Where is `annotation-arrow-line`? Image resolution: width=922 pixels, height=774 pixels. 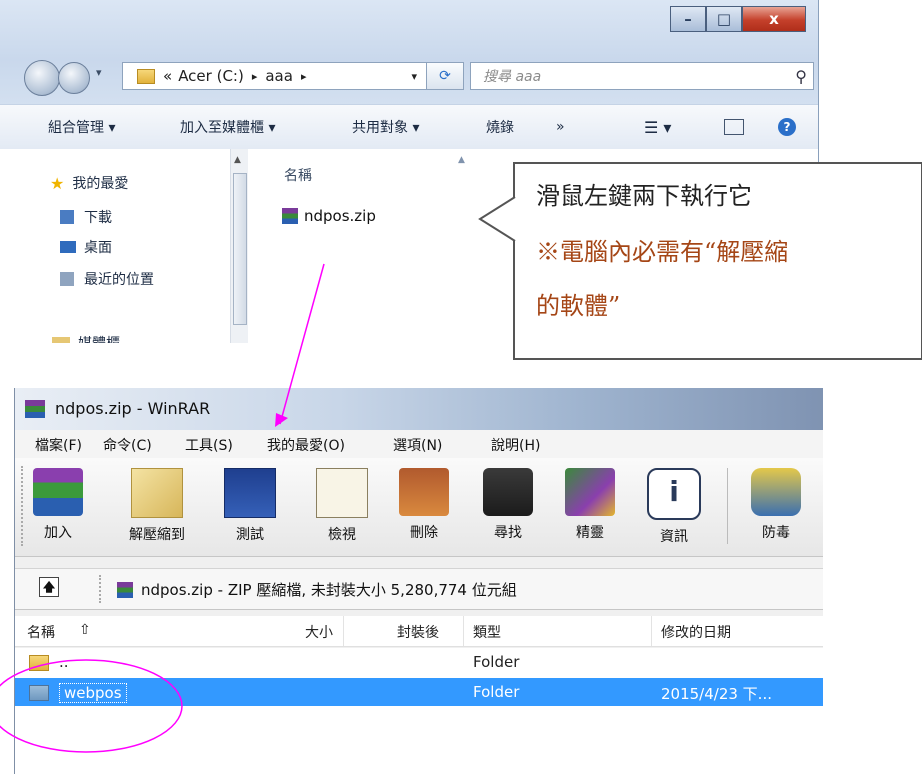
annotation-arrow-line is located at coordinates (302, 344).